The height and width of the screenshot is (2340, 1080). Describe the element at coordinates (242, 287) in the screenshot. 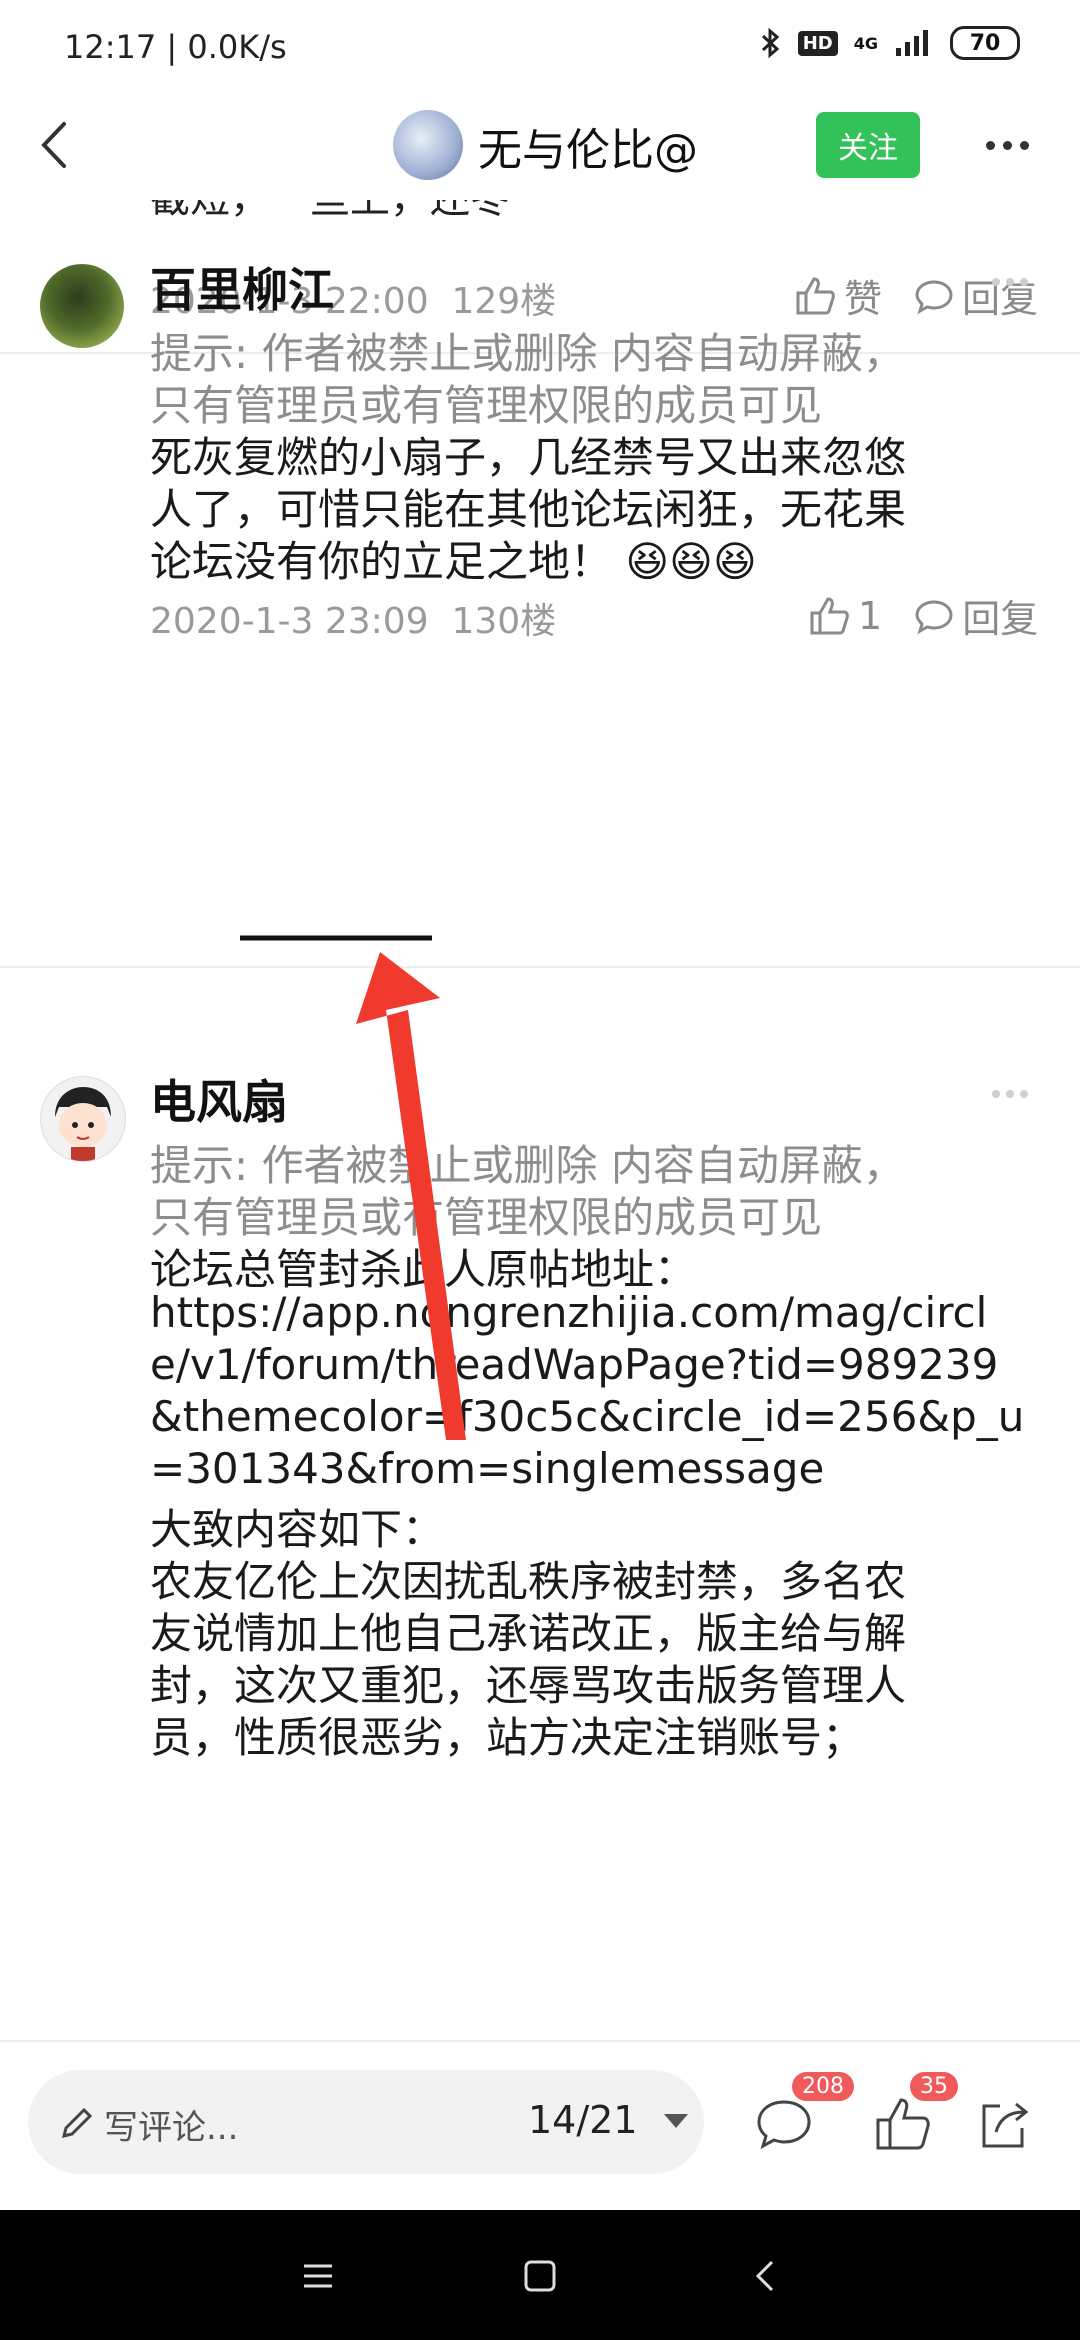

I see `username: 百里柳江` at that location.